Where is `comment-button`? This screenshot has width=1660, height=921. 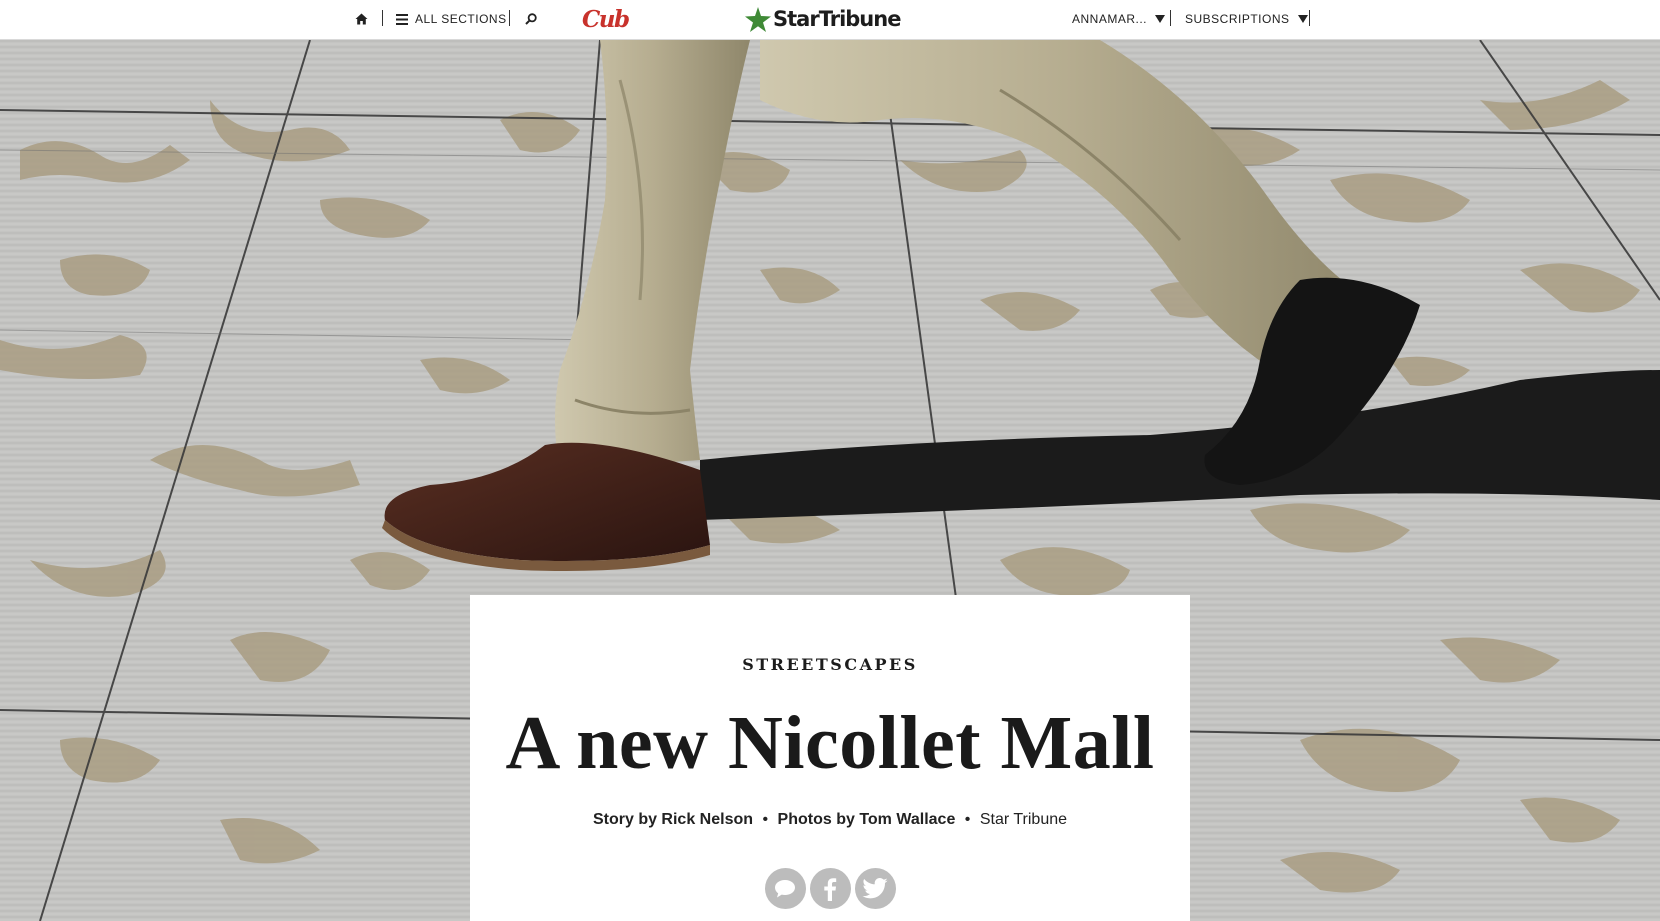 comment-button is located at coordinates (785, 888).